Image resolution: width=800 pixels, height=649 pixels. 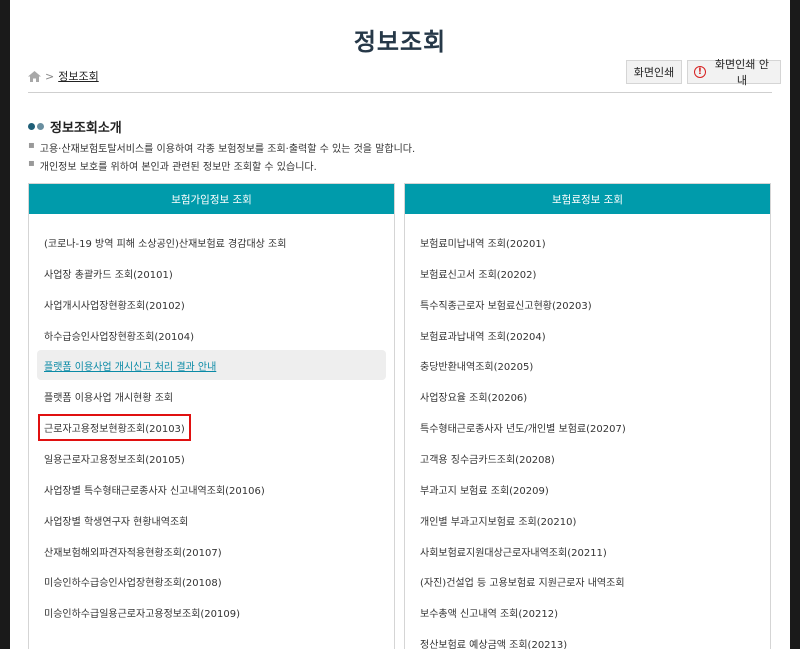 I want to click on print-guide-button: ! 화면인쇄 안내, so click(x=734, y=72).